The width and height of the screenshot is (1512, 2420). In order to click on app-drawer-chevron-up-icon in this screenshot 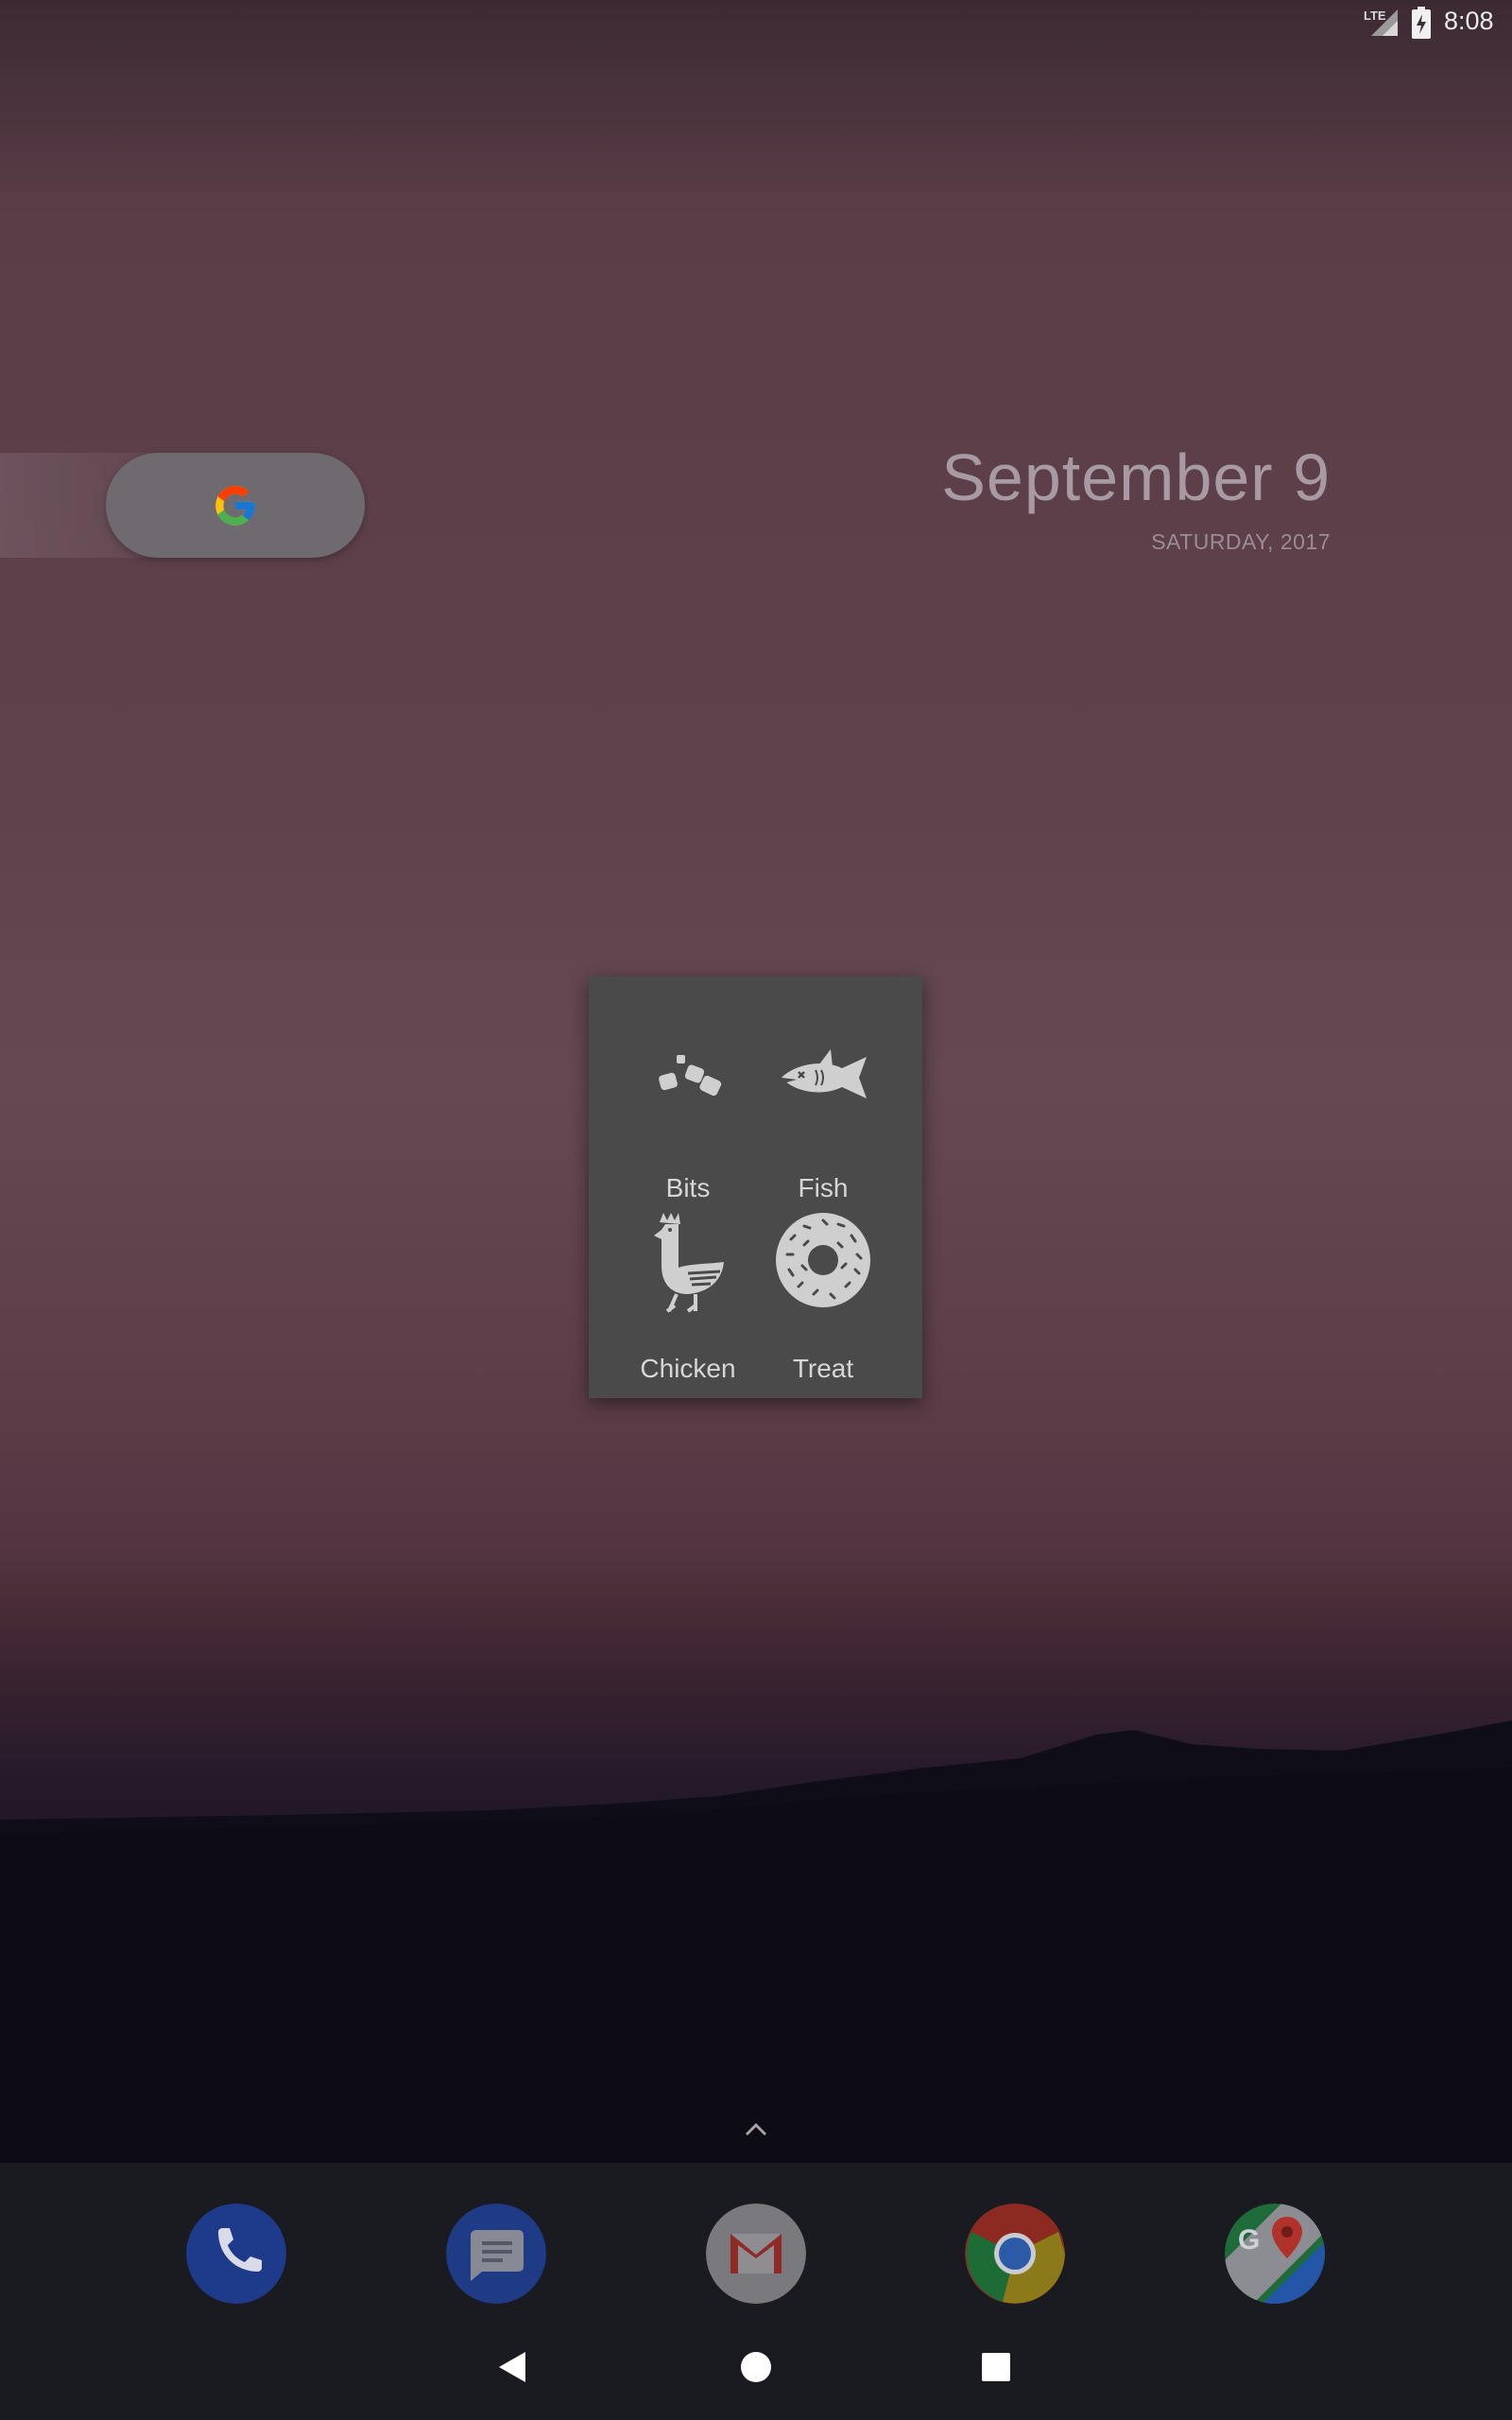, I will do `click(756, 2129)`.